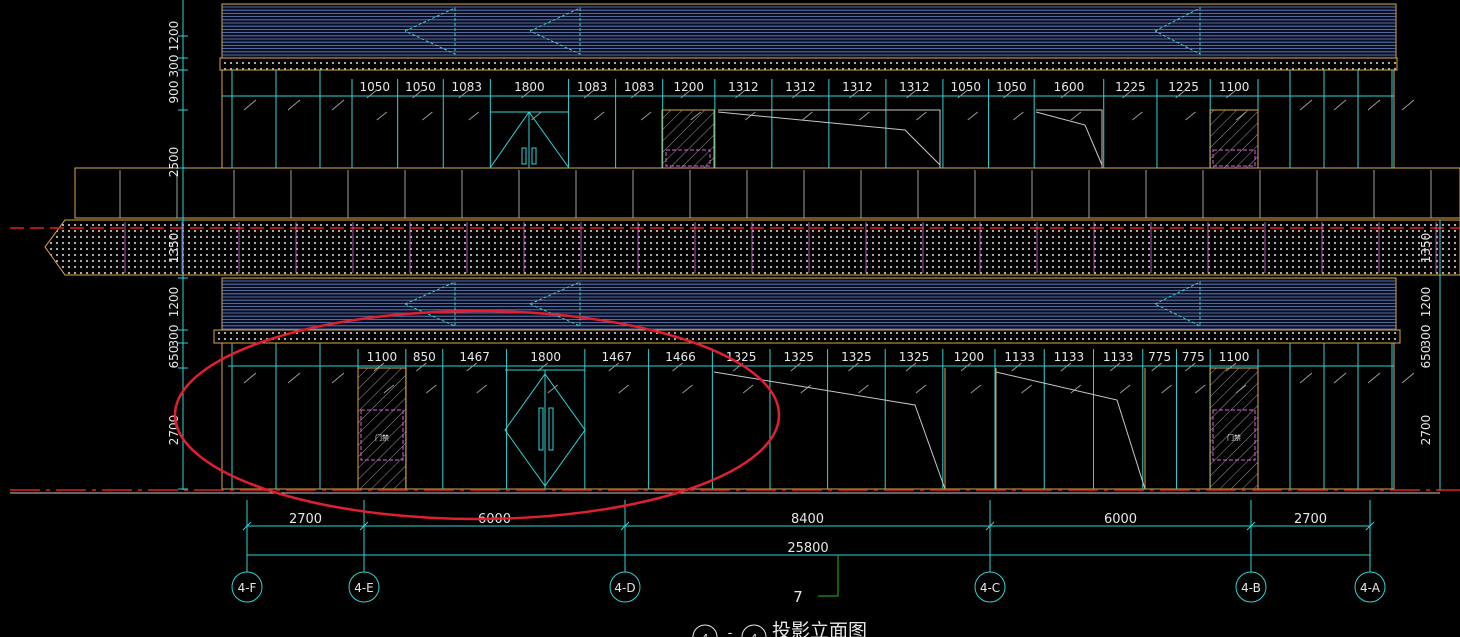  Describe the element at coordinates (807, 519) in the screenshot. I see `bottom-dim-label: 8400` at that location.